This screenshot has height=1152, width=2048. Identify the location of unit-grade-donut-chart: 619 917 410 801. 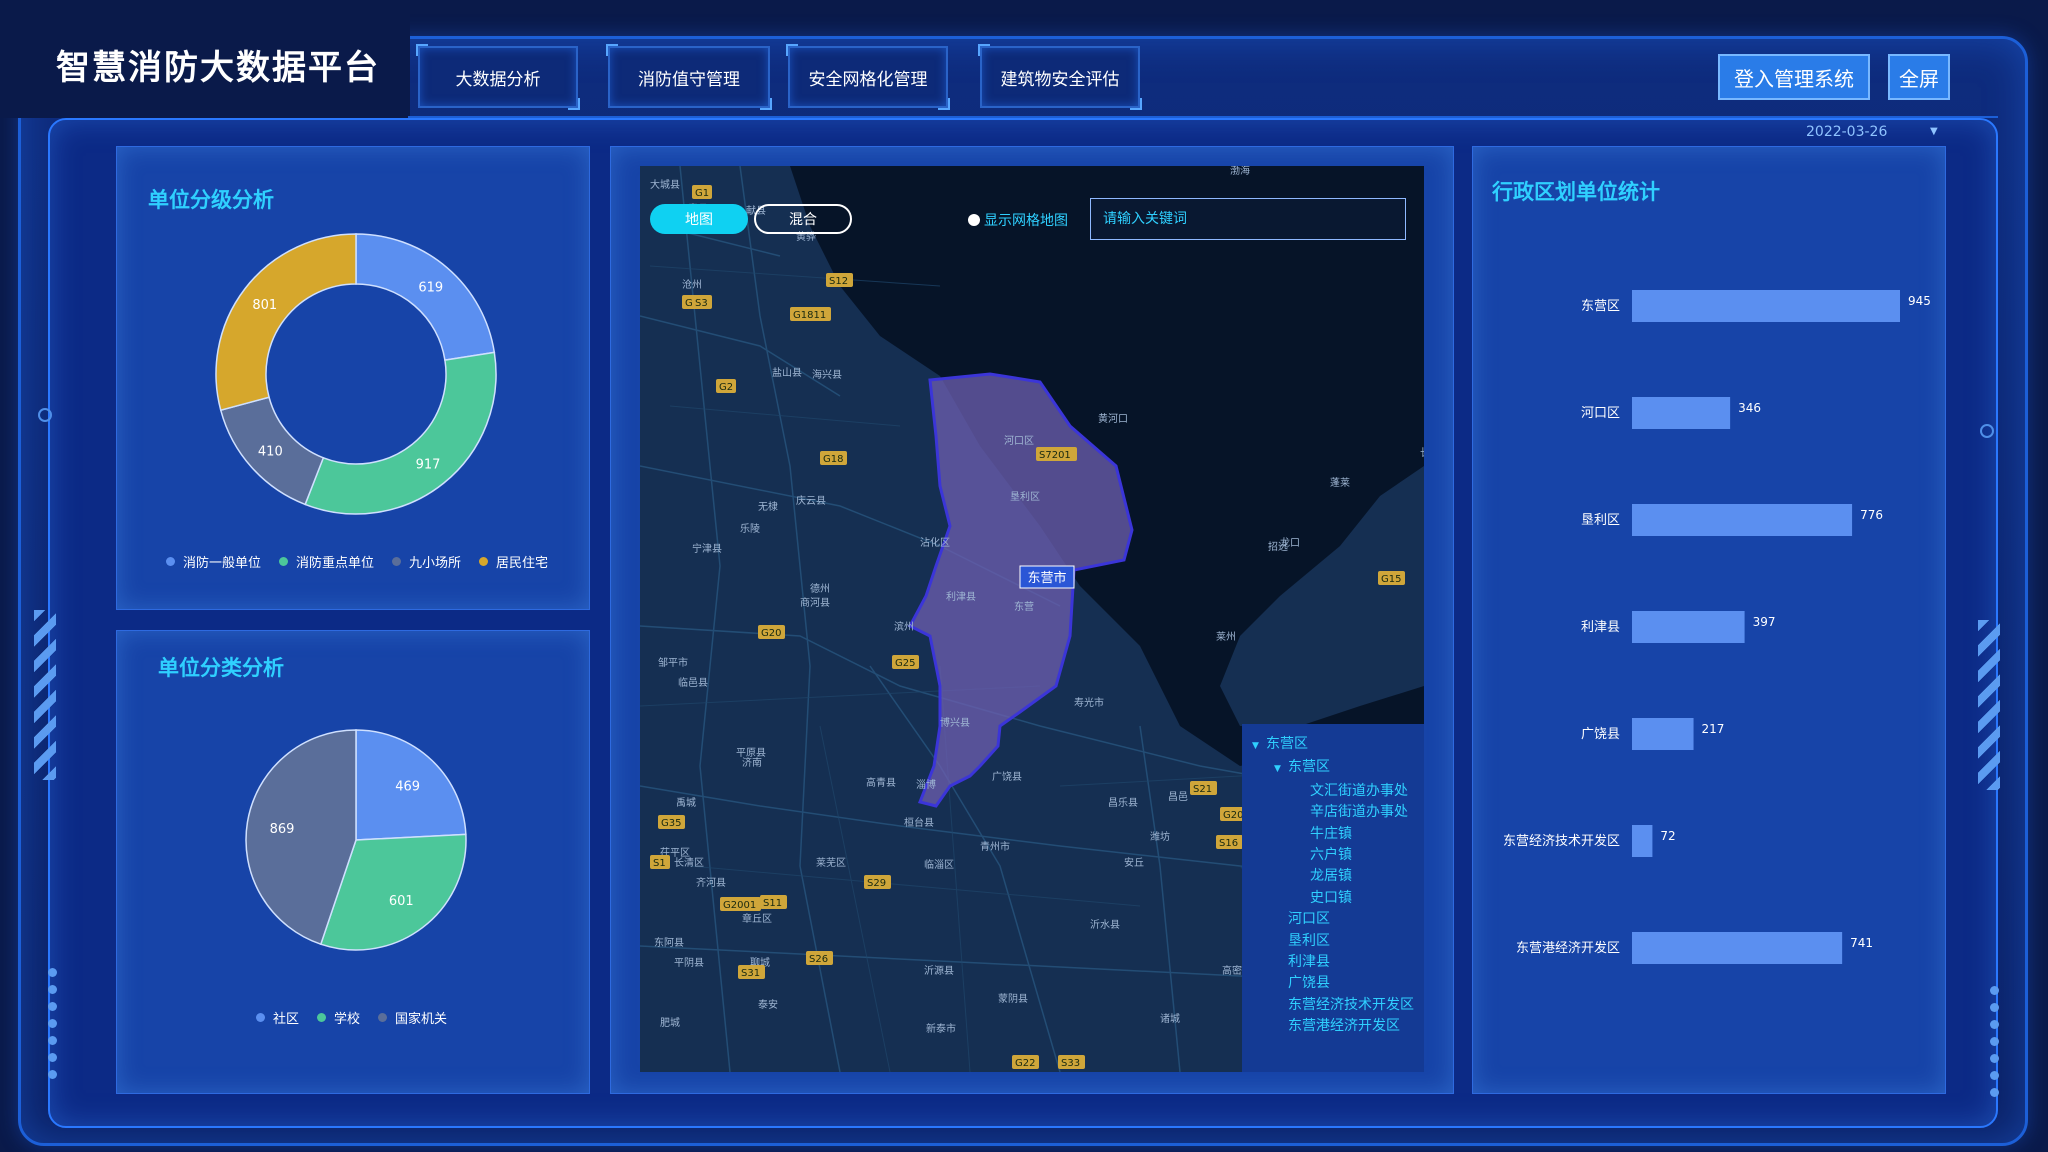
(356, 374).